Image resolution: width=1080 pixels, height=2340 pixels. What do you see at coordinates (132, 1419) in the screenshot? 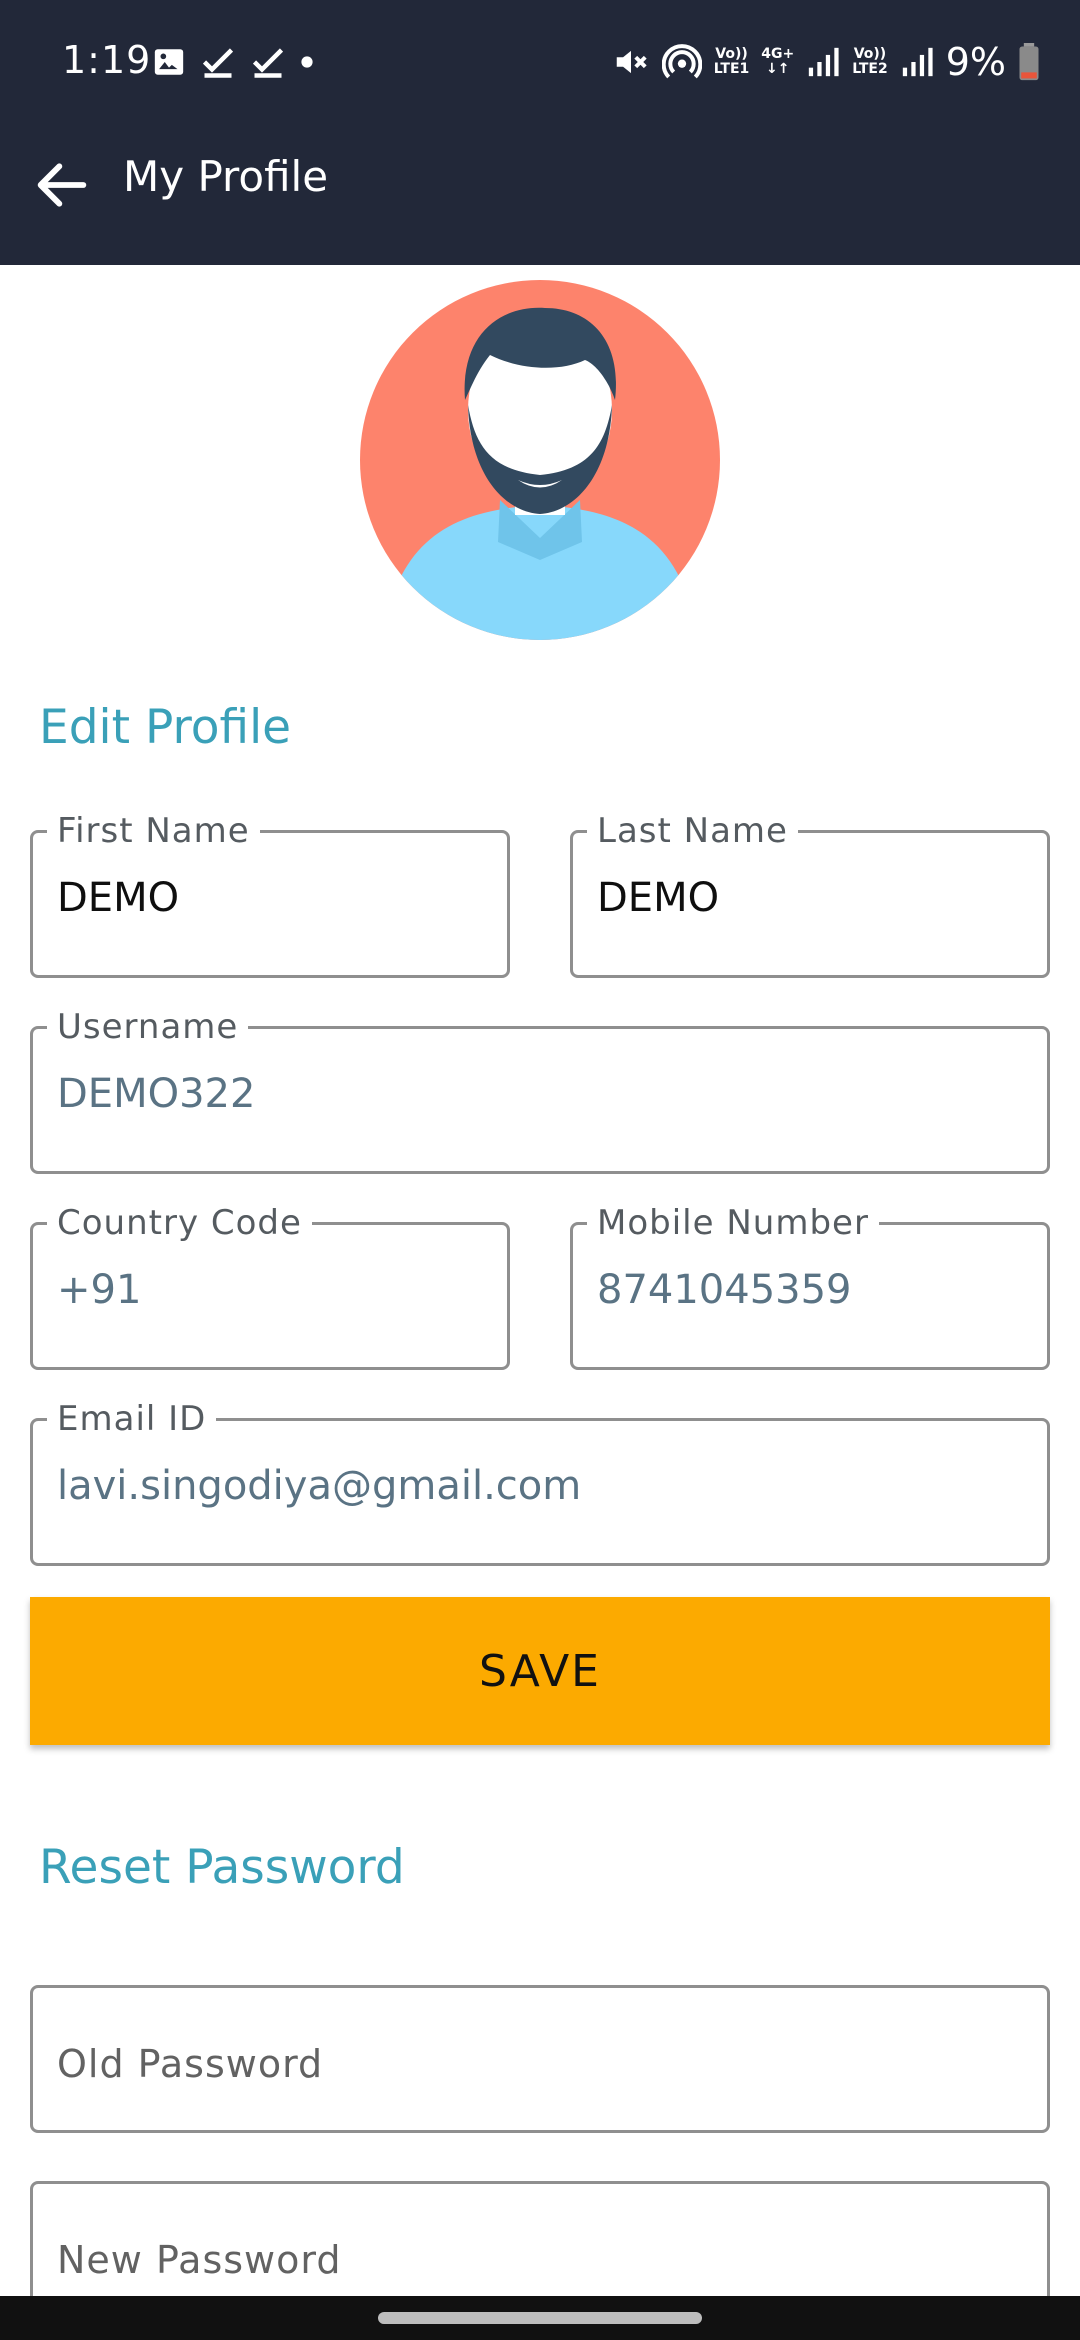
I see `email-label: Email ID` at bounding box center [132, 1419].